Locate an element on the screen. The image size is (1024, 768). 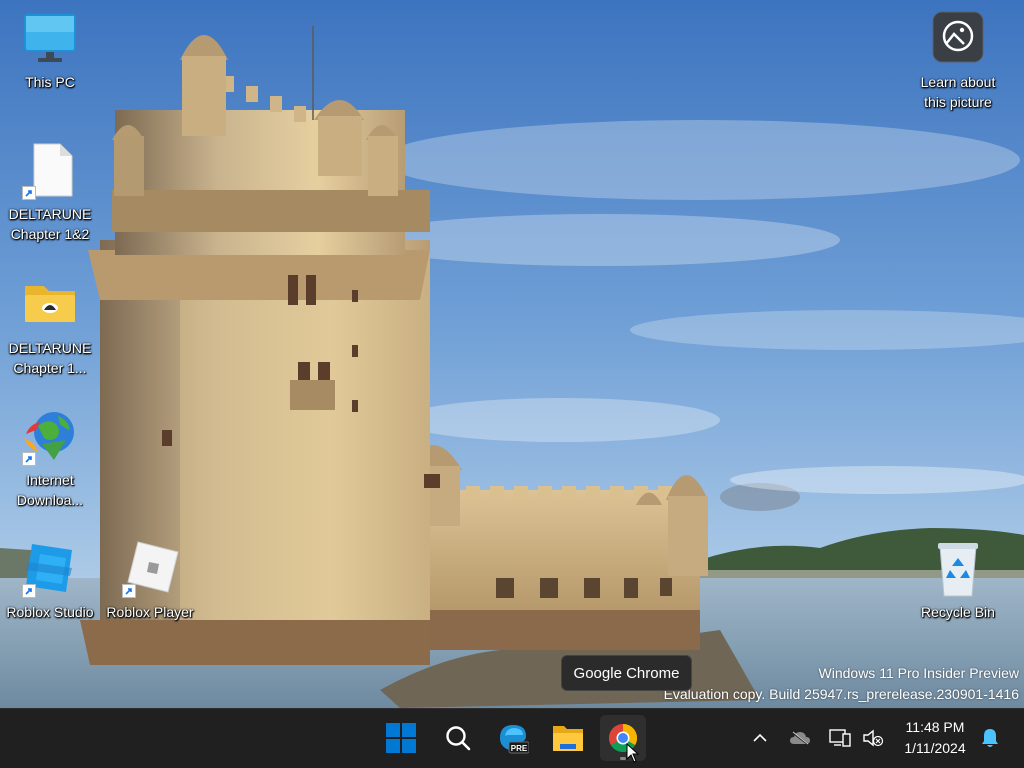
start-icon is located at coordinates (401, 738).